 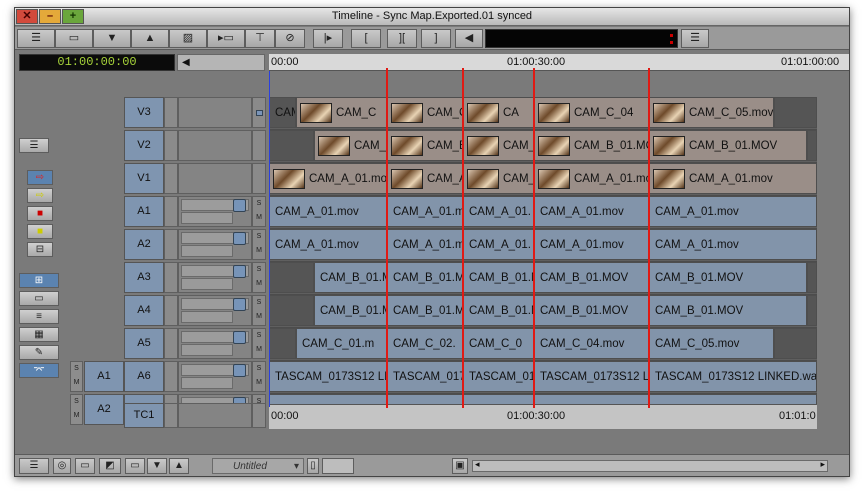 I want to click on timeline-scrollbar: ◂ ▸, so click(x=650, y=465).